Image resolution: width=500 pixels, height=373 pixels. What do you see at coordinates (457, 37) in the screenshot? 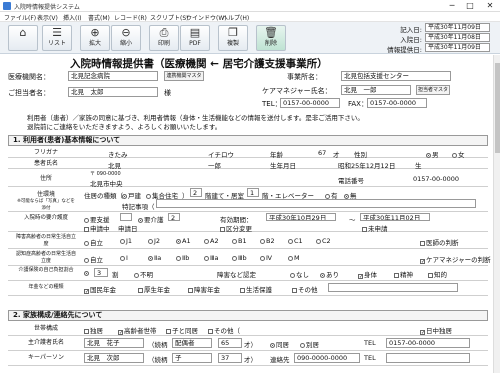
I see `hosp-date-field: 平成30年11月08日` at bounding box center [457, 37].